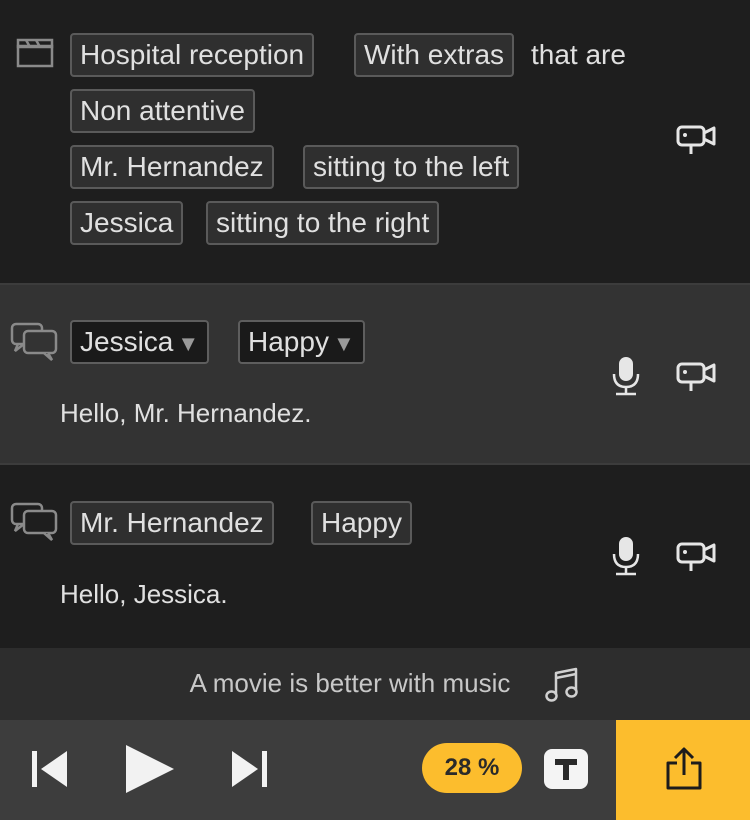  I want to click on skip-next-icon, so click(249, 769).